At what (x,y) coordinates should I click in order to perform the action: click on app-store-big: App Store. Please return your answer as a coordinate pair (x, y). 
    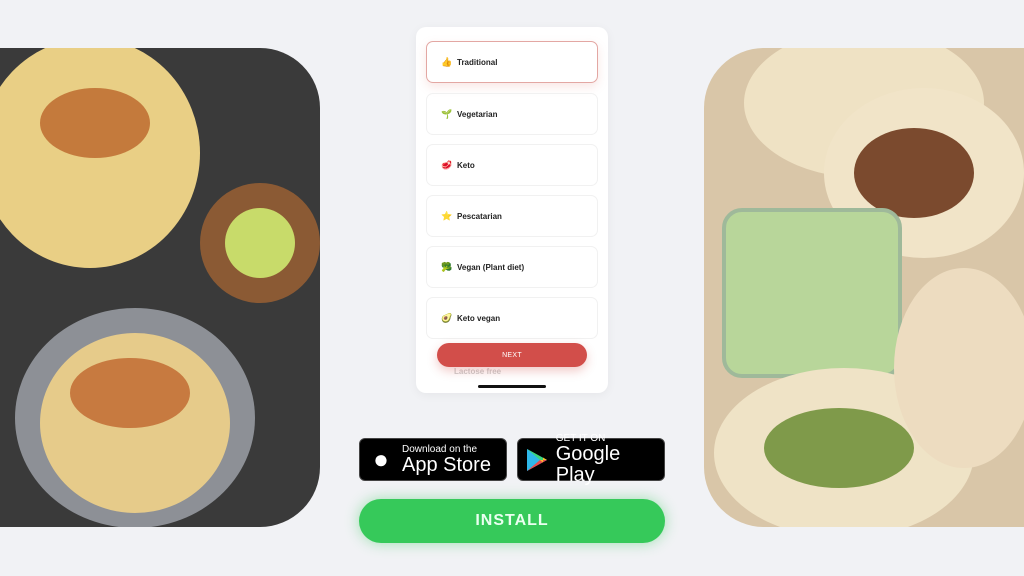
    Looking at the image, I should click on (446, 464).